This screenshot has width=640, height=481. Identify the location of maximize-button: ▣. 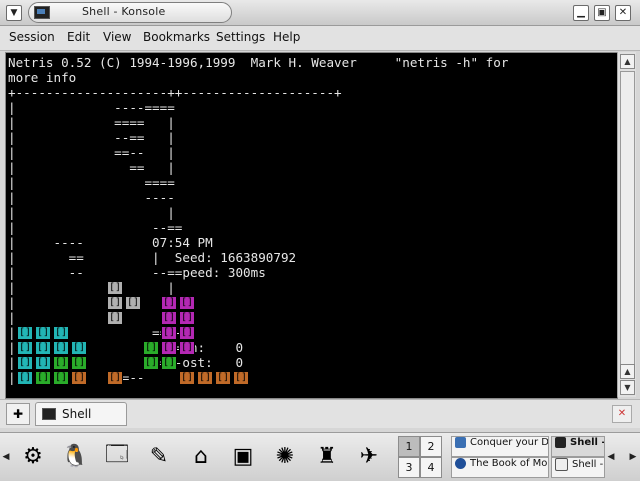
(602, 13).